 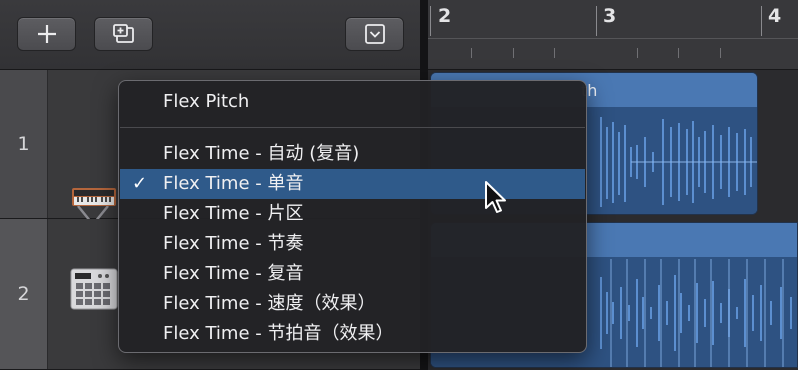 I want to click on menu-item-label: Flex Time - 节拍音（效果）, so click(x=278, y=333).